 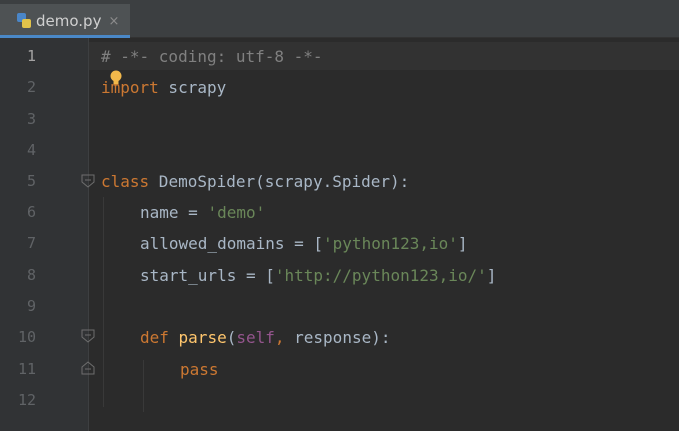 I want to click on params-rest: response):, so click(x=337, y=337).